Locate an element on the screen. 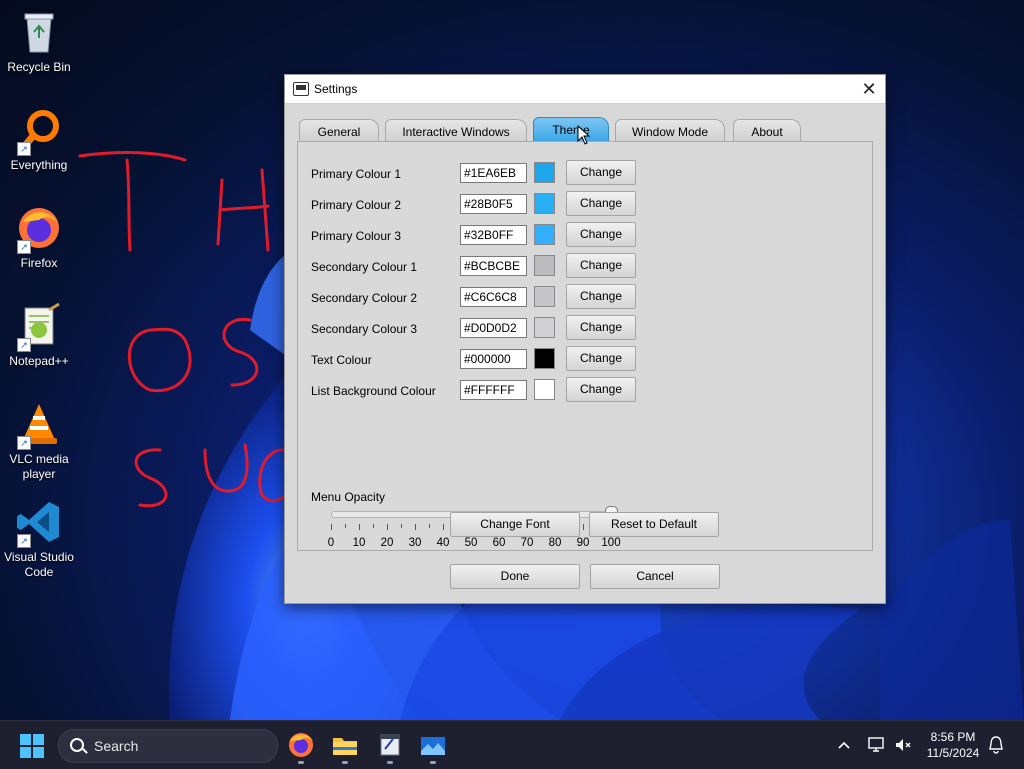 The height and width of the screenshot is (769, 1024). chevron-up-icon is located at coordinates (844, 745).